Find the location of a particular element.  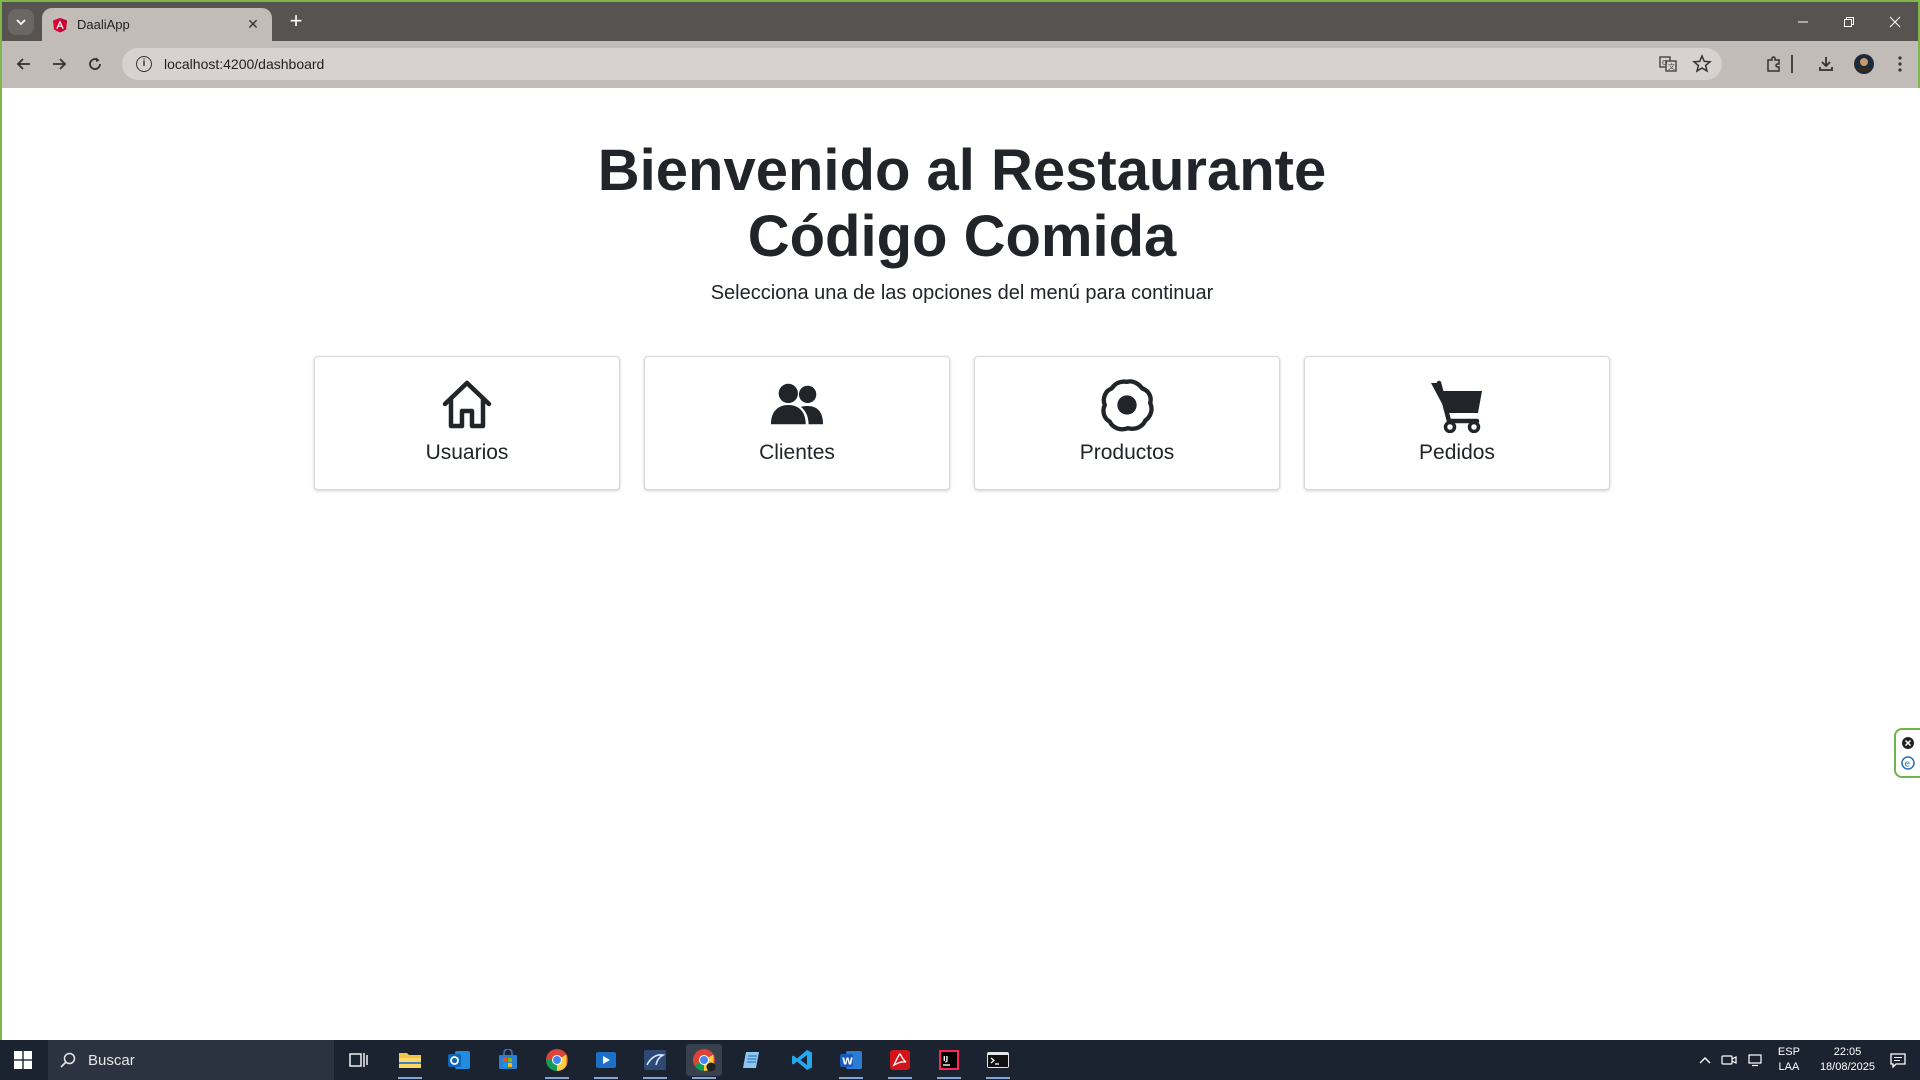

cart-icon is located at coordinates (1457, 405).